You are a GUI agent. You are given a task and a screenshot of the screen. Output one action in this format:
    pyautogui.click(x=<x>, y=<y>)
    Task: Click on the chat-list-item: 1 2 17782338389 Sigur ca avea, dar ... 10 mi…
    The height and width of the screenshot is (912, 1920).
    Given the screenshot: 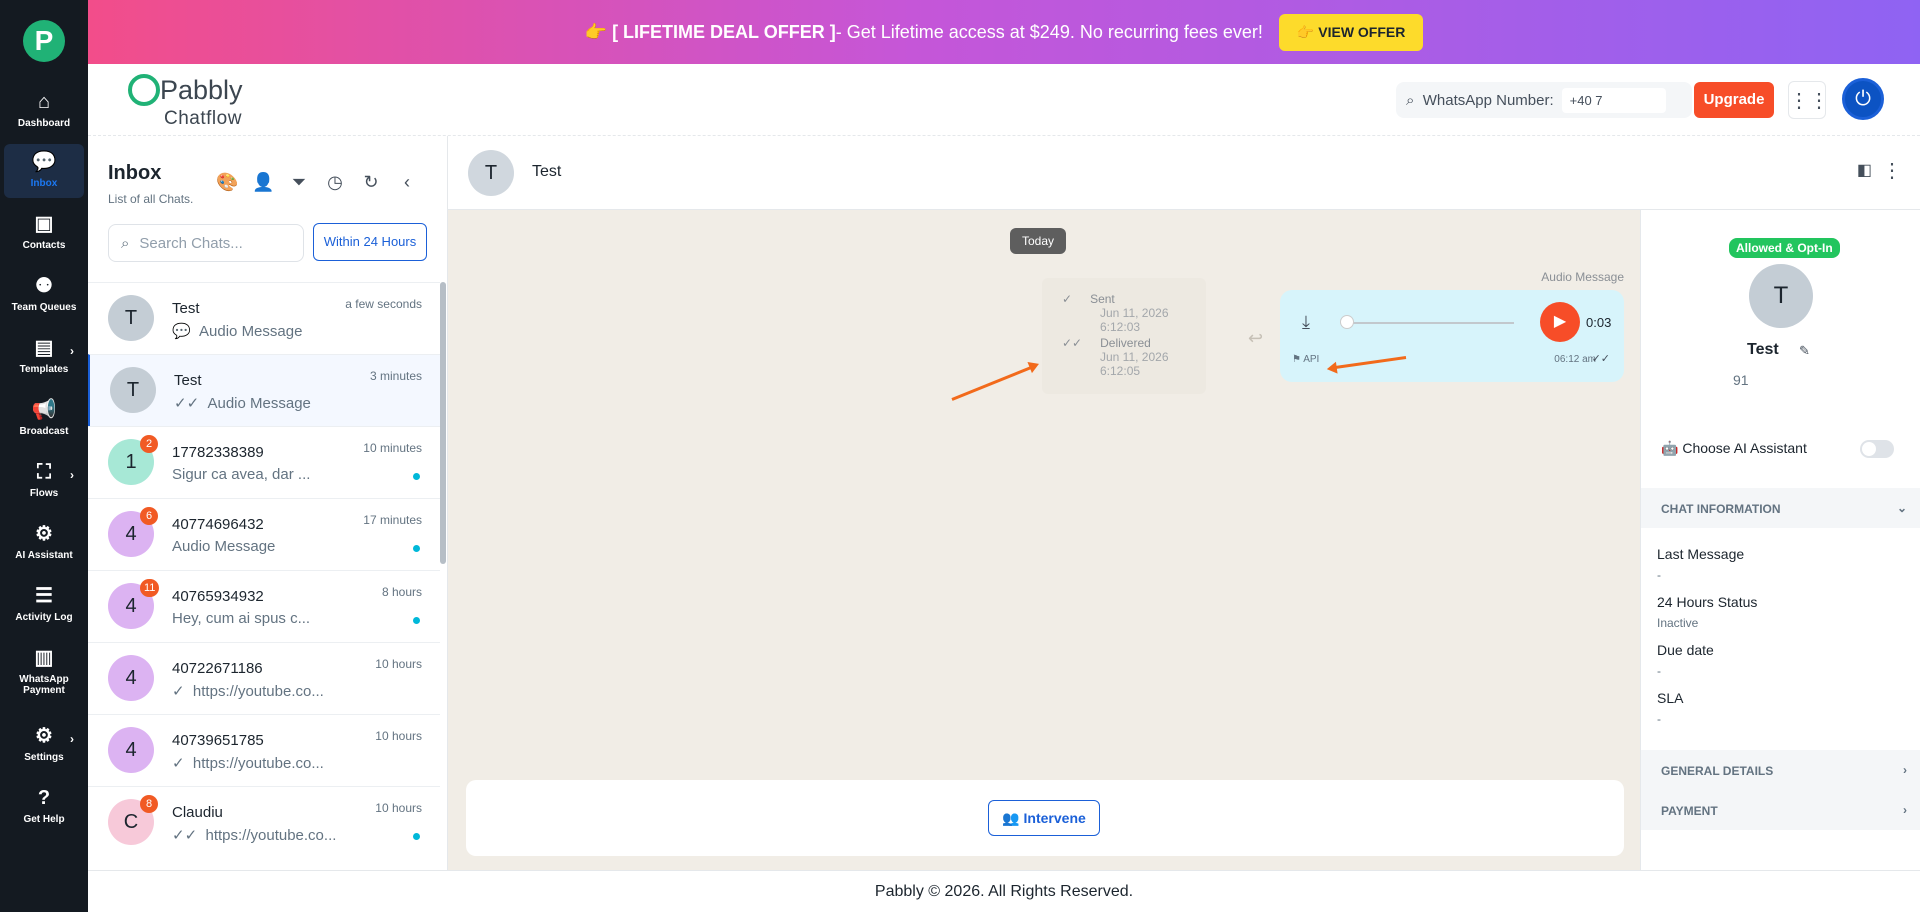 What is the action you would take?
    pyautogui.click(x=264, y=462)
    